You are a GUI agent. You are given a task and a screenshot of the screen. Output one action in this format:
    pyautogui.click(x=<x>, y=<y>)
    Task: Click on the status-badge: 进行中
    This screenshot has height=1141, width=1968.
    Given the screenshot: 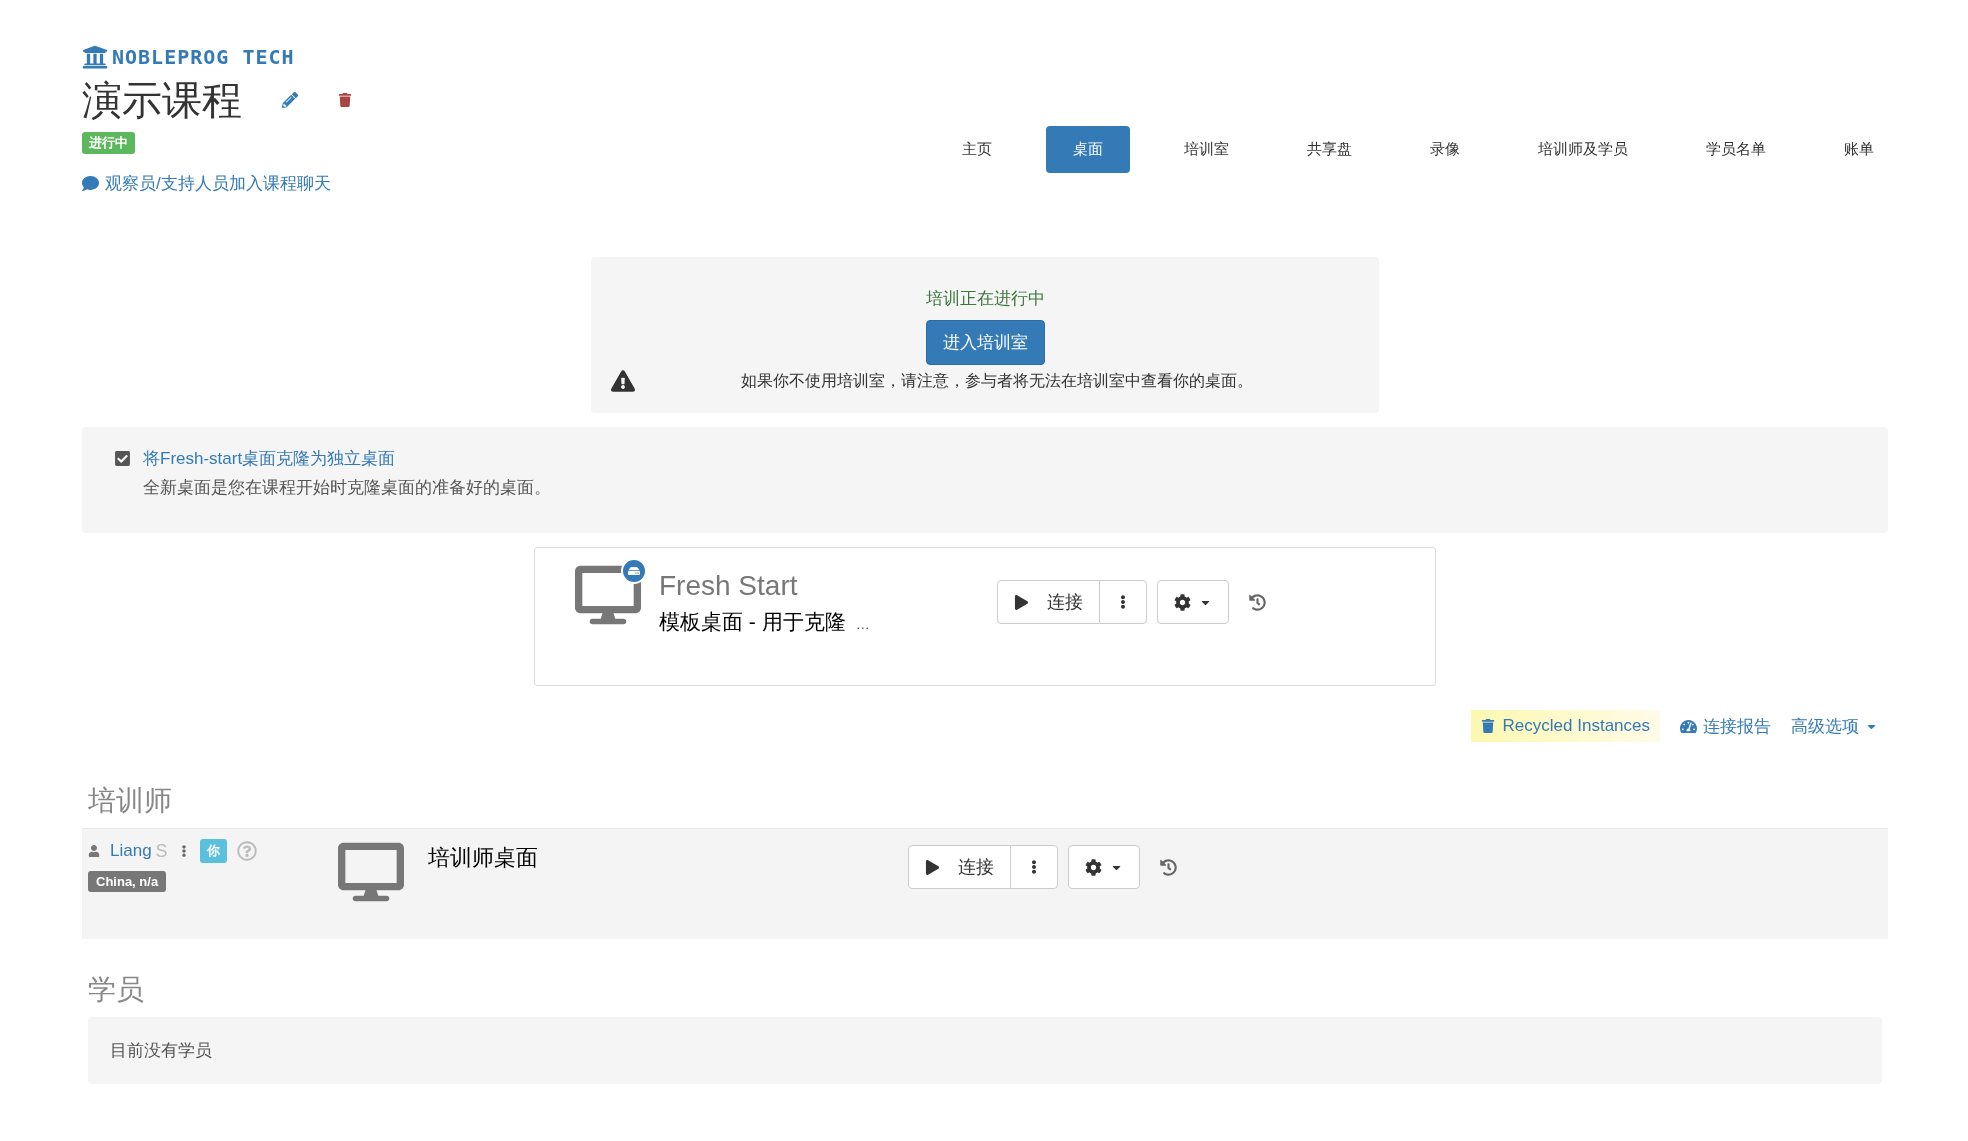 What is the action you would take?
    pyautogui.click(x=108, y=143)
    